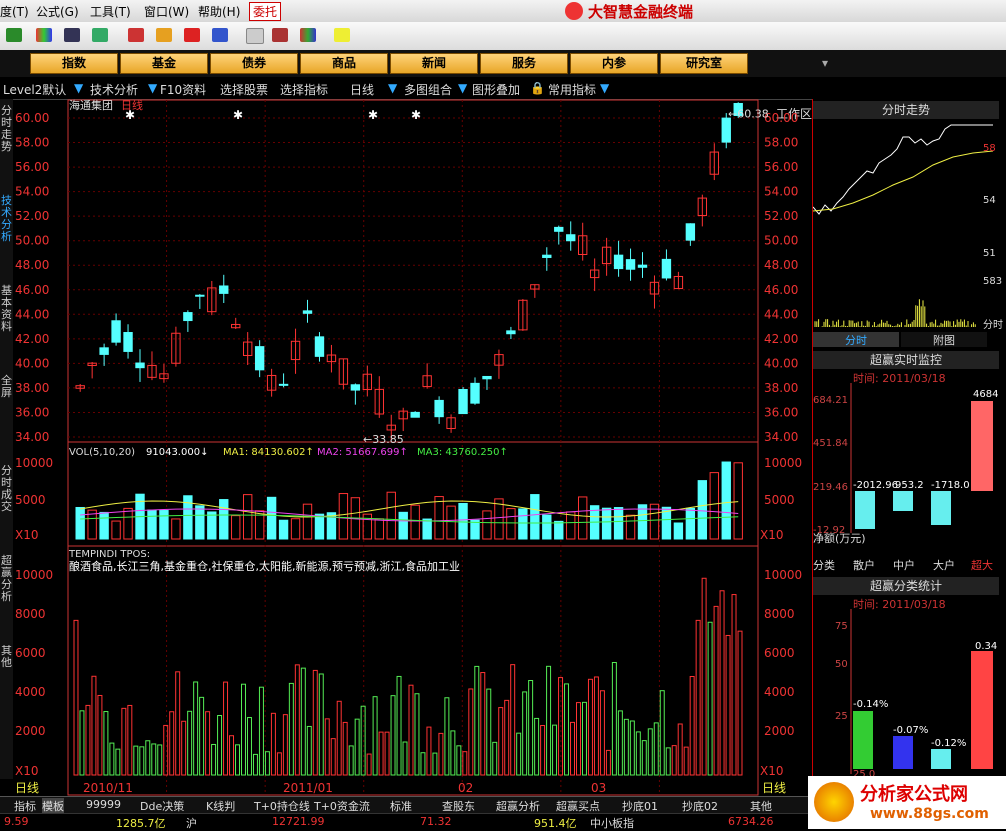 This screenshot has width=1006, height=831. I want to click on tab-fenshi: 分时, so click(856, 339).